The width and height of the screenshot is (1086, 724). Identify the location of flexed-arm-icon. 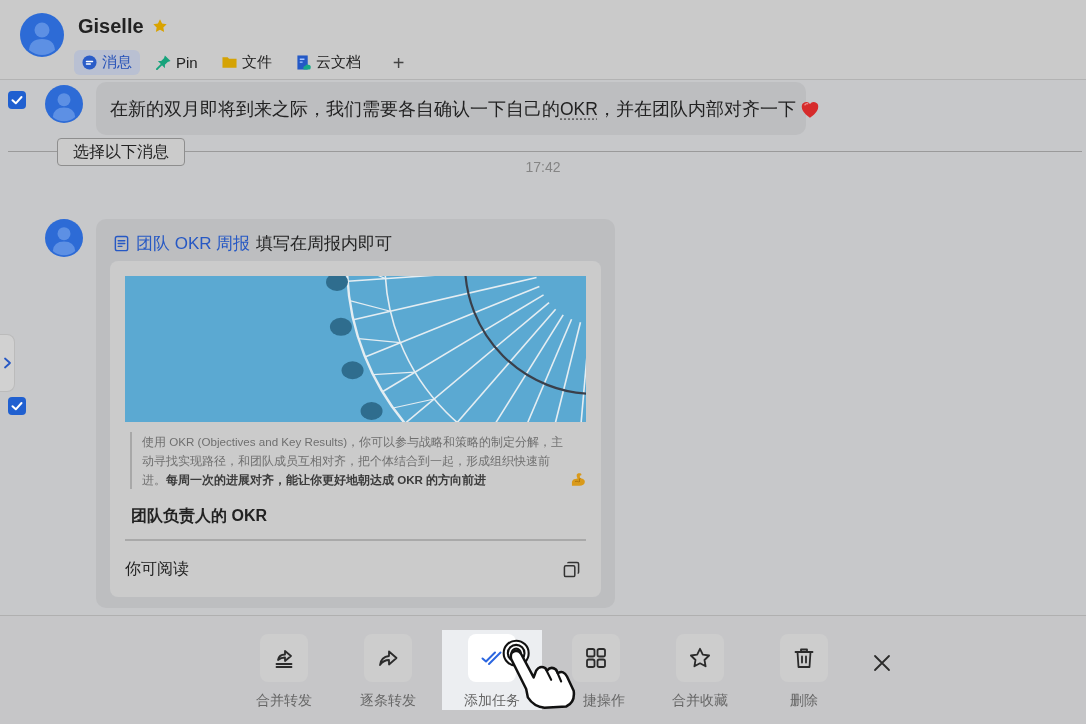
(578, 479).